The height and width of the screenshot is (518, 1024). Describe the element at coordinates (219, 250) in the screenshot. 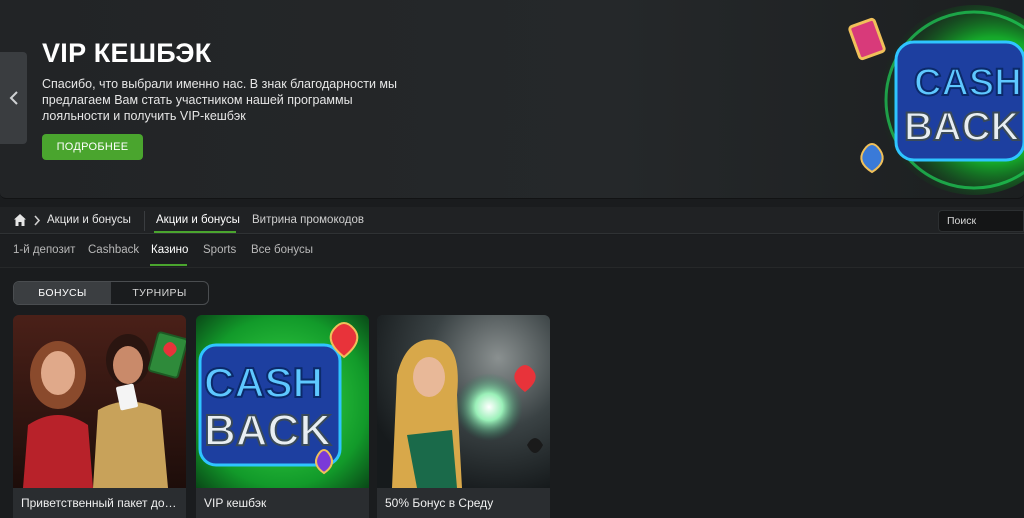

I see `subtab-sports: Sports` at that location.